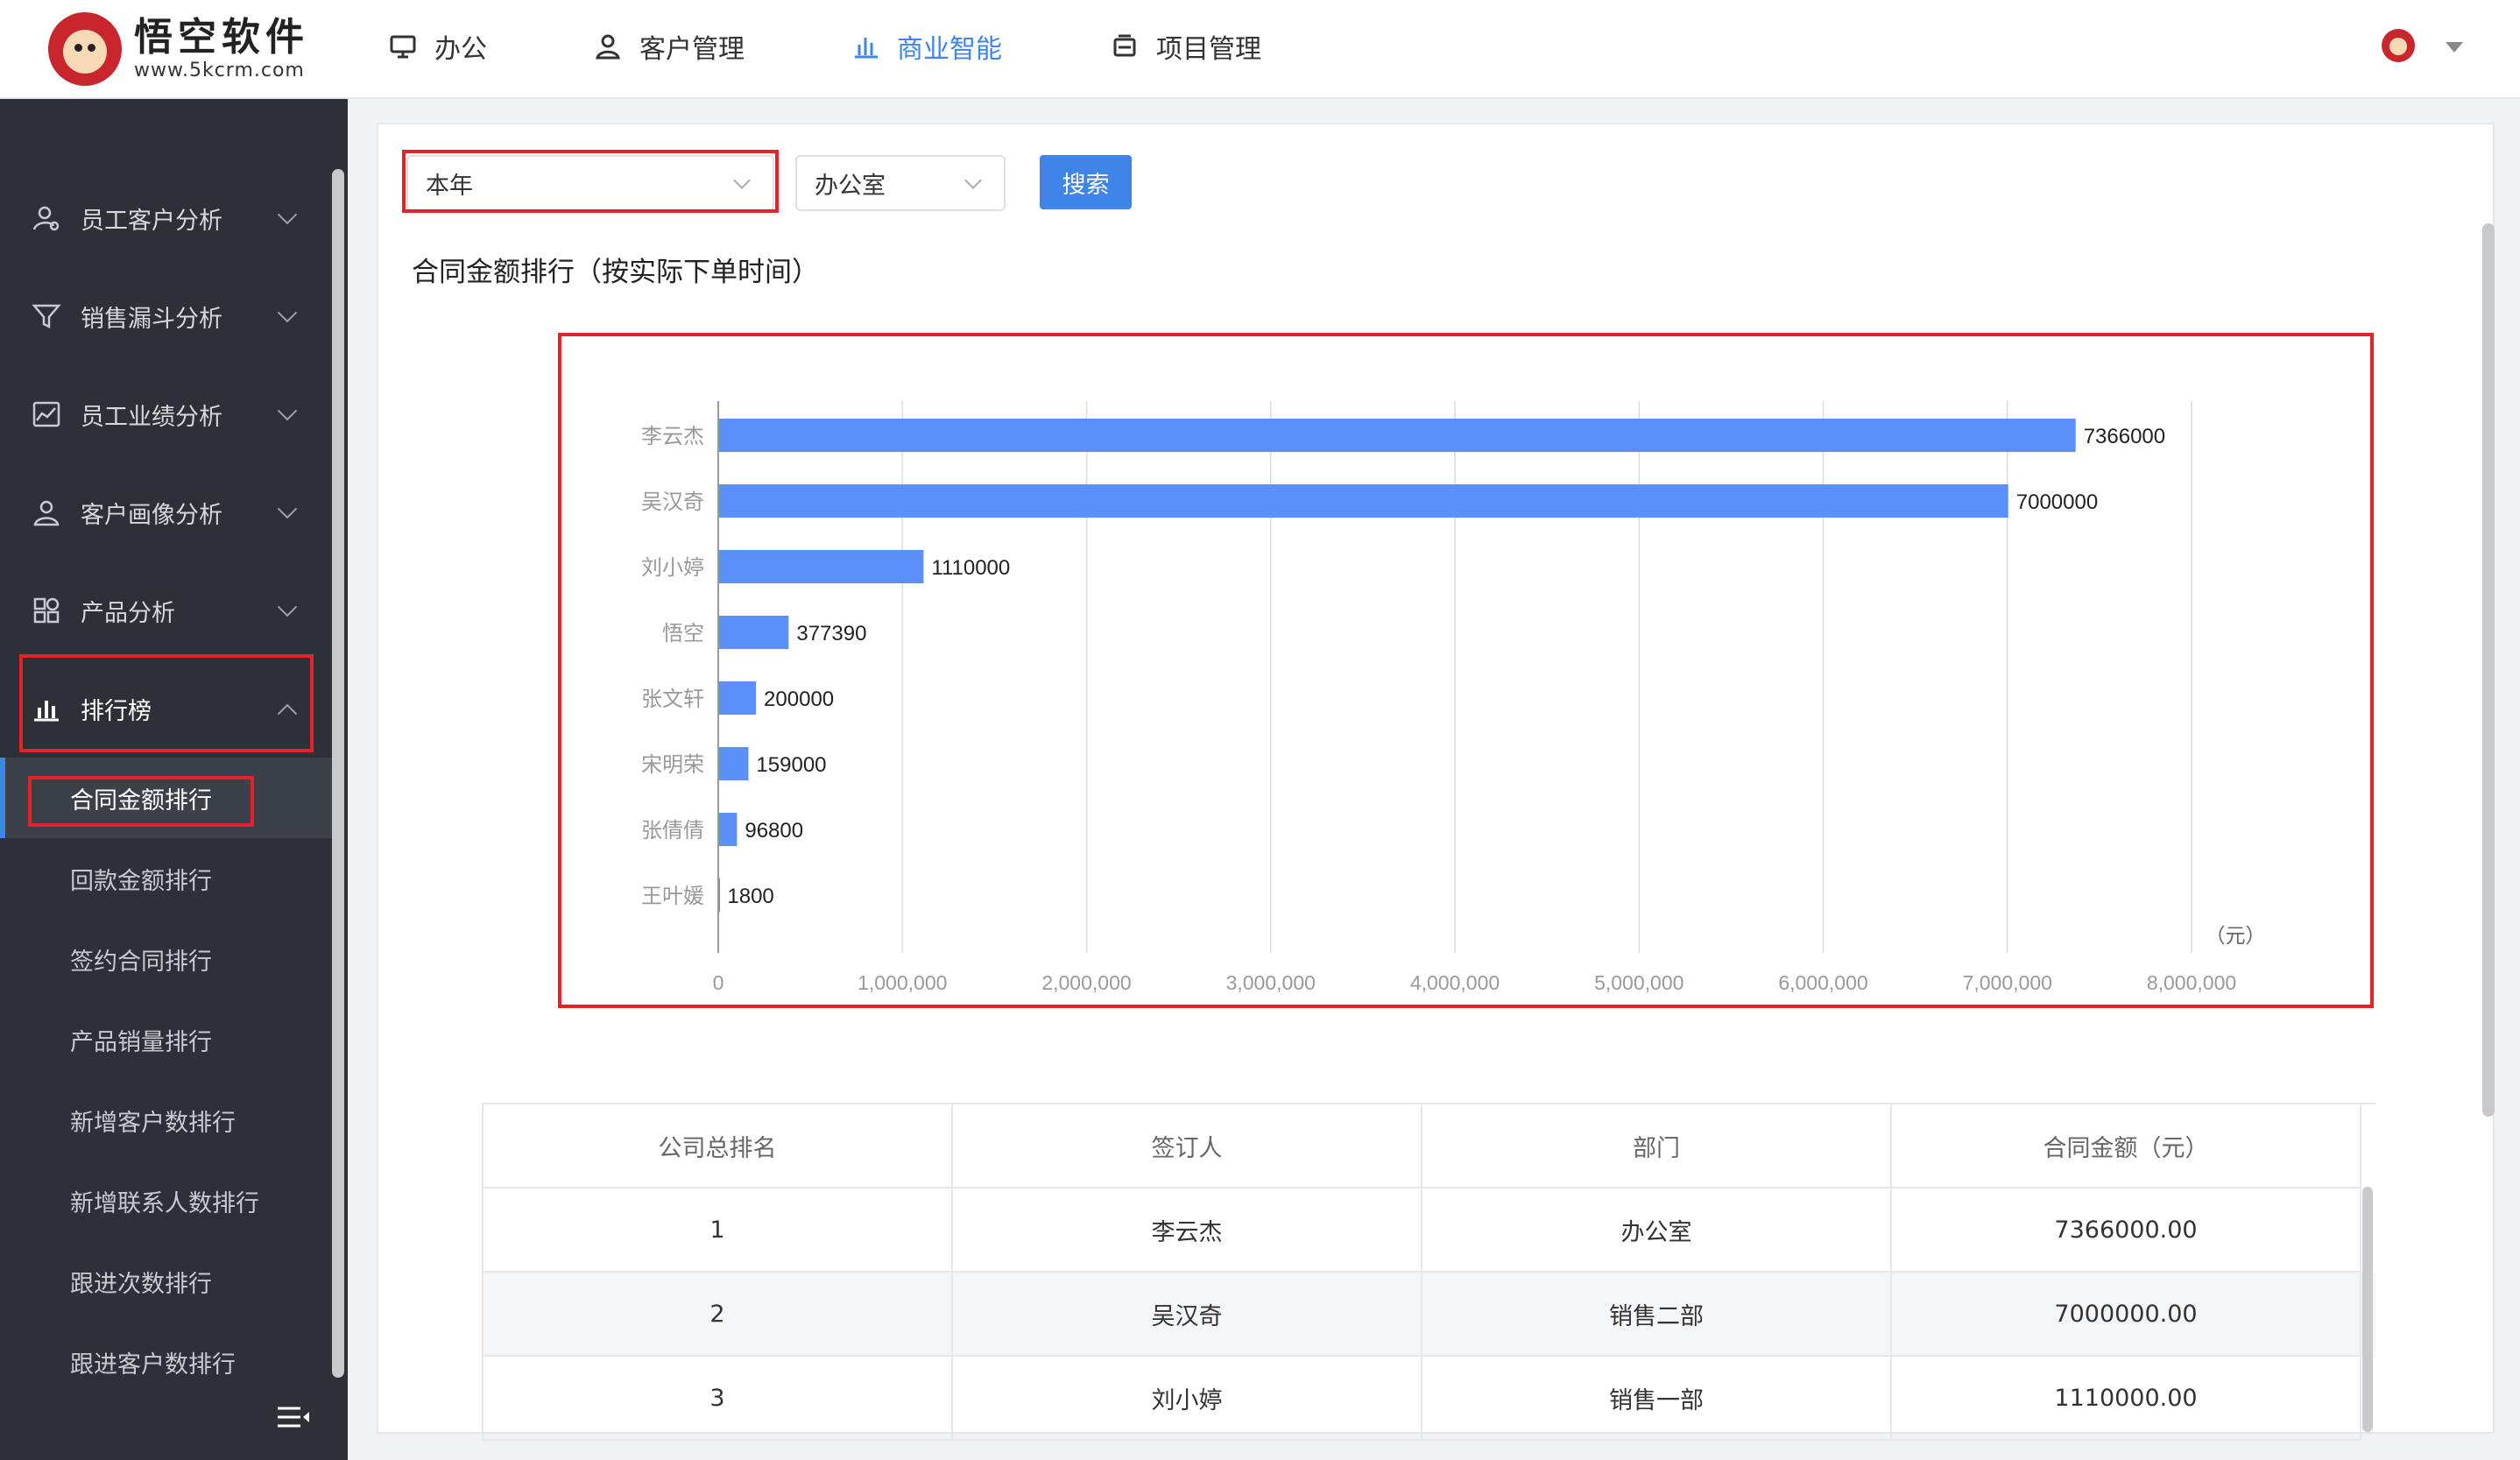 The width and height of the screenshot is (2520, 1460). What do you see at coordinates (2126, 1399) in the screenshot?
I see `table-cell: 1110000.00` at bounding box center [2126, 1399].